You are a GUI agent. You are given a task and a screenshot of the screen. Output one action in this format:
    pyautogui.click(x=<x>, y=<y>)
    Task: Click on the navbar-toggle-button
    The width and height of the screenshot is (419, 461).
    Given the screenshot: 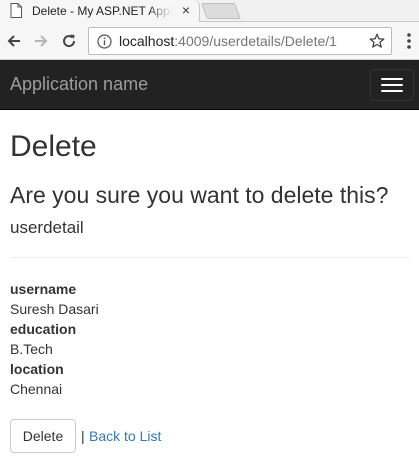 What is the action you would take?
    pyautogui.click(x=392, y=85)
    